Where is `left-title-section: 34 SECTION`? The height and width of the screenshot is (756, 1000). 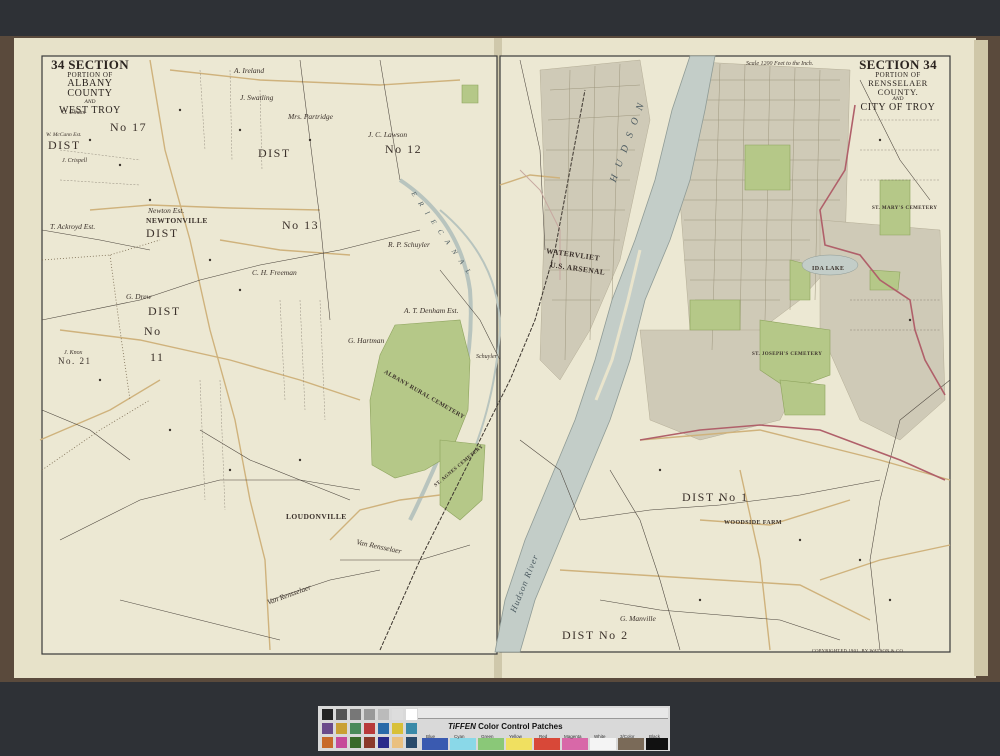 left-title-section: 34 SECTION is located at coordinates (90, 64).